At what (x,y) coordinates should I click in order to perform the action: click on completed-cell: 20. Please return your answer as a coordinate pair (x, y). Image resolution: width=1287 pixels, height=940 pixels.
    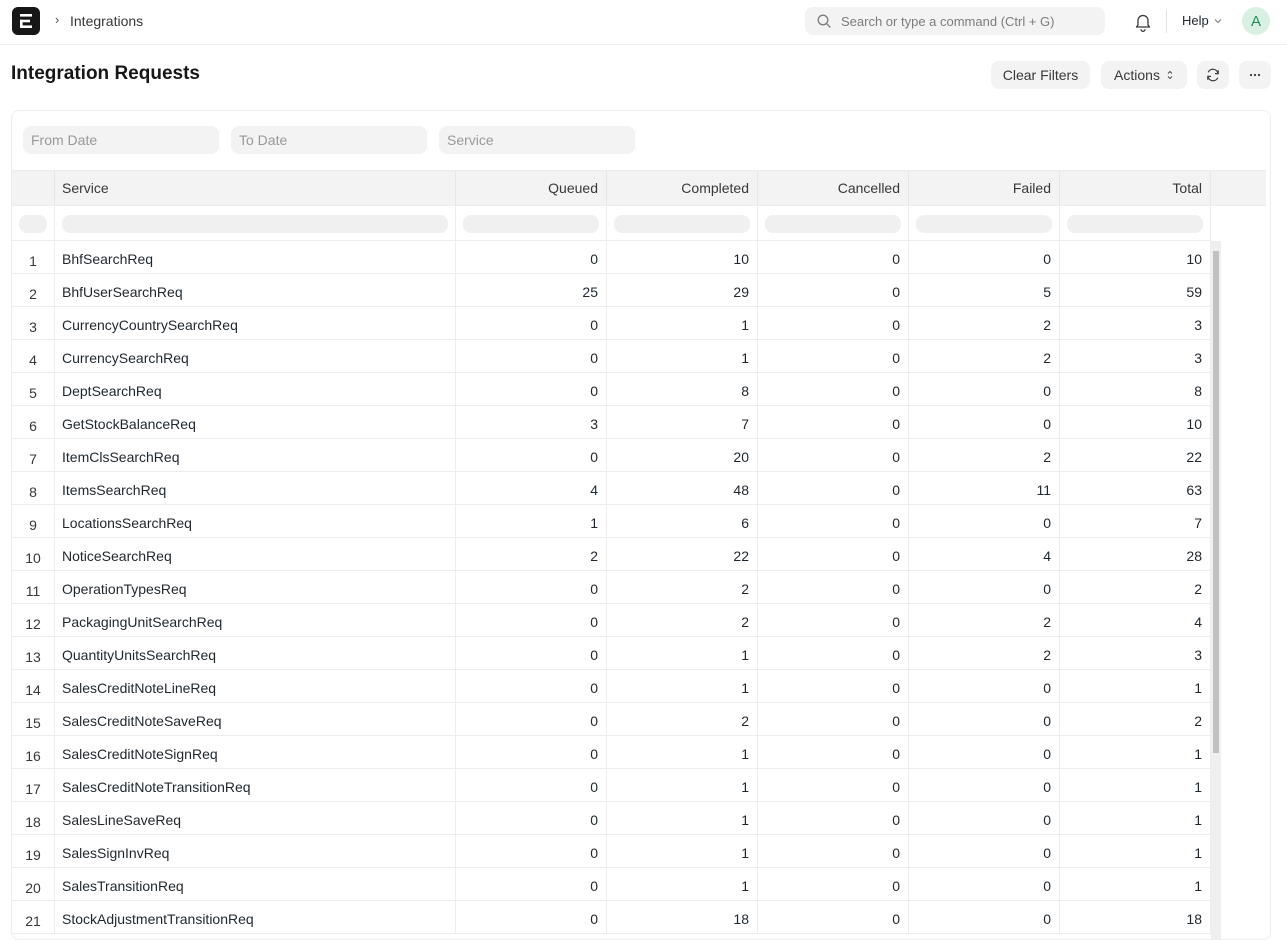
    Looking at the image, I should click on (682, 455).